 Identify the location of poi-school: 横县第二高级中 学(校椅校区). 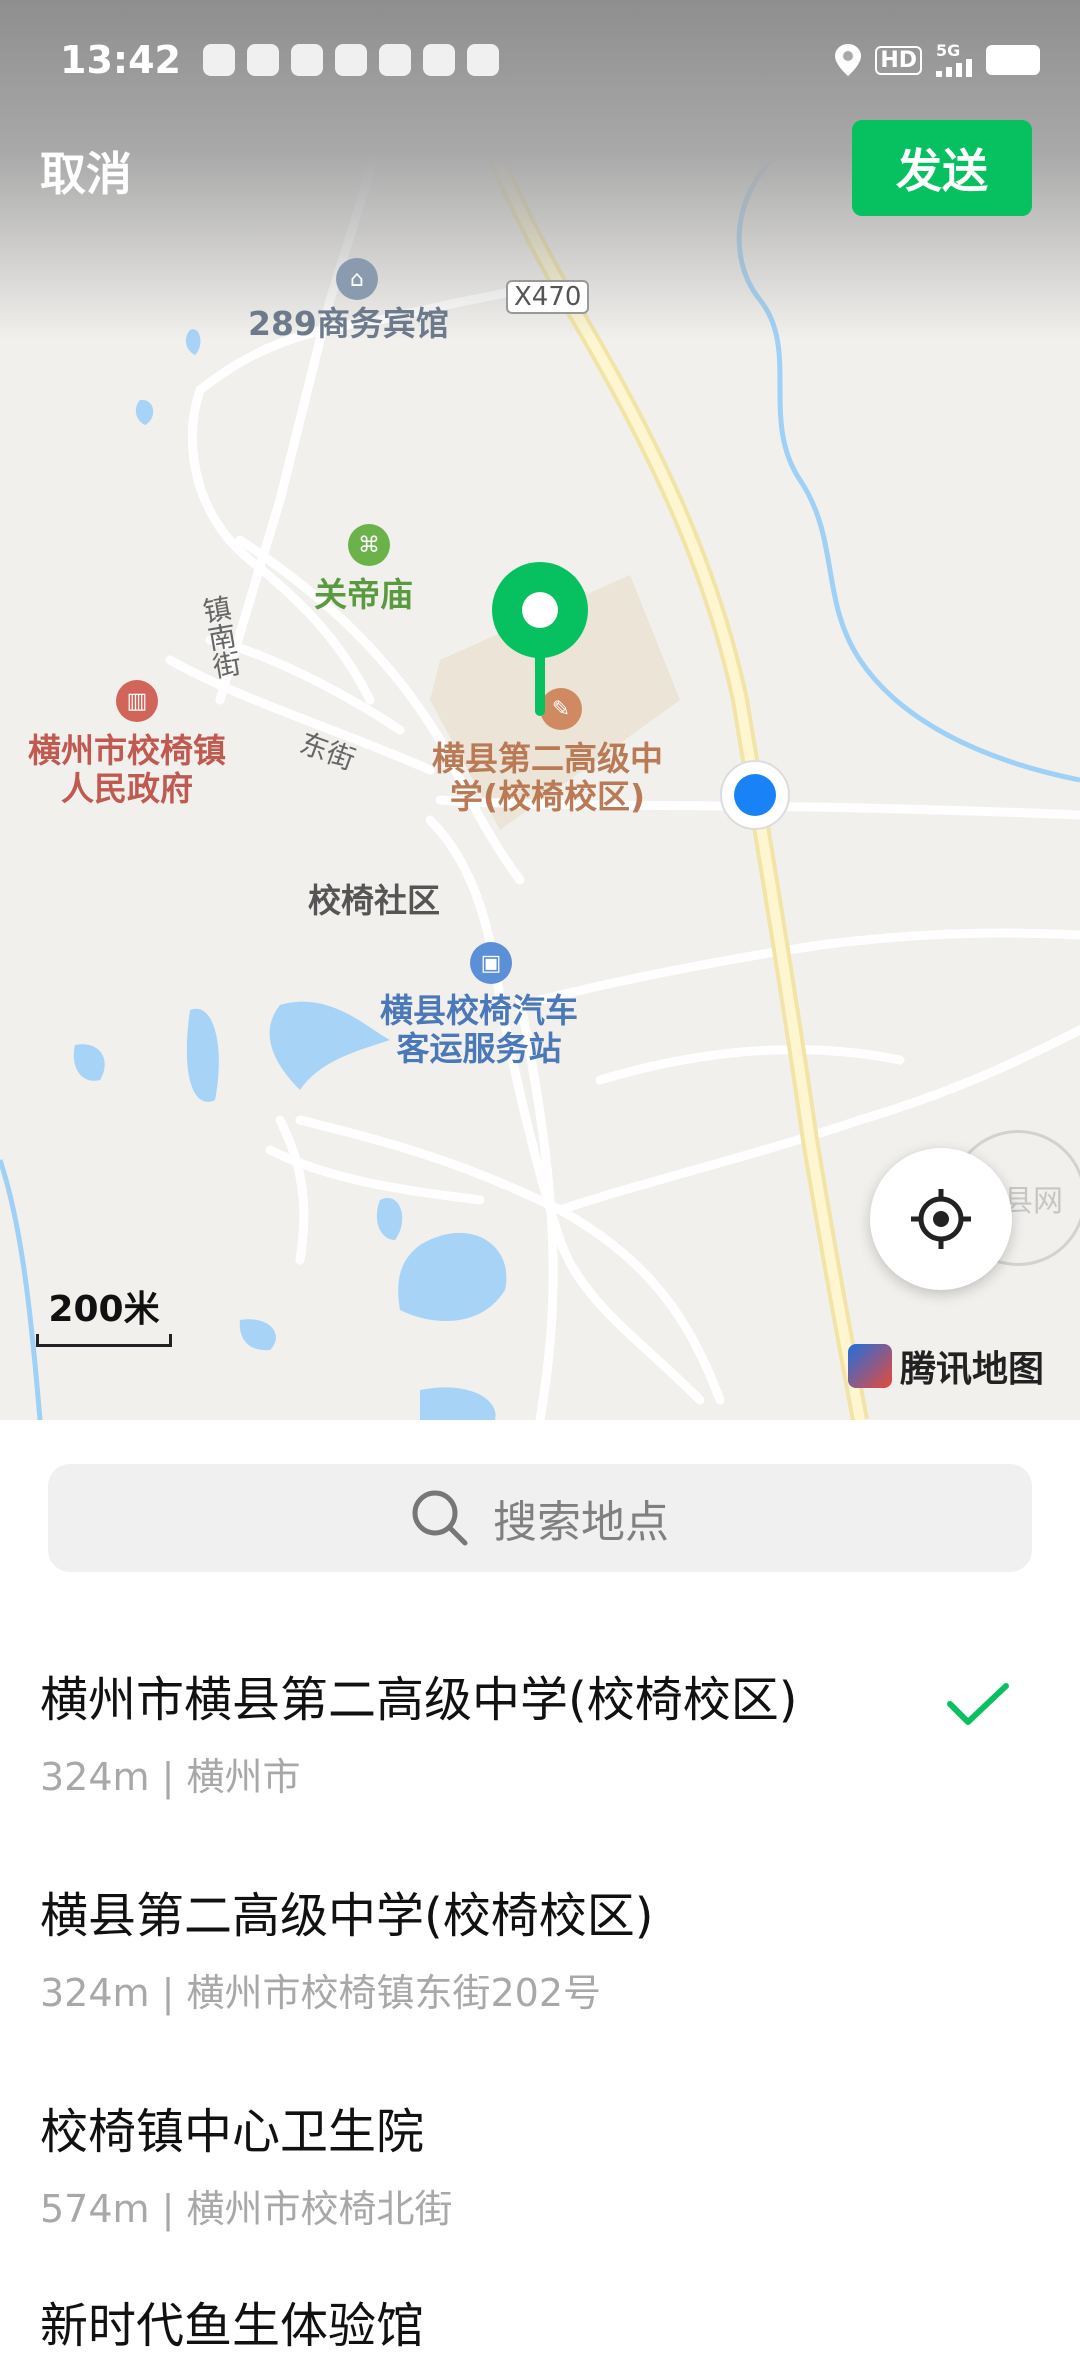
(547, 778).